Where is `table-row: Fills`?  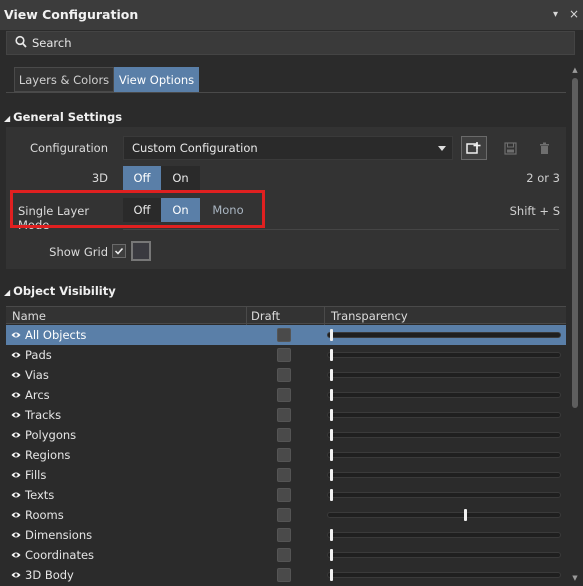
table-row: Fills is located at coordinates (286, 475).